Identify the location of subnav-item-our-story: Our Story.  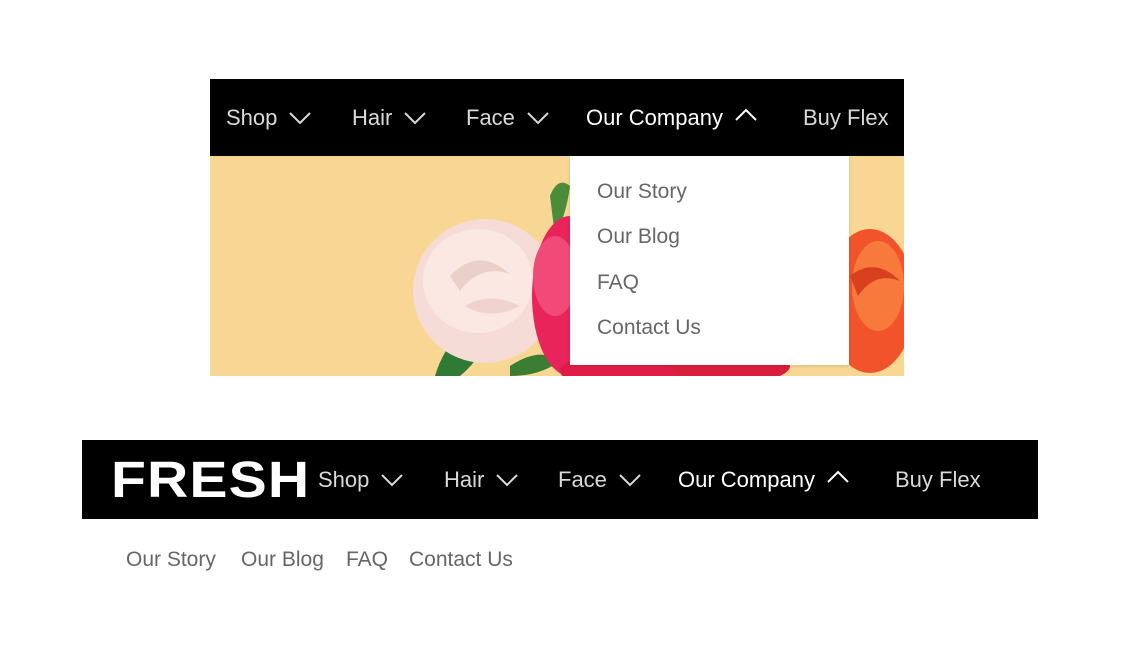
(171, 560).